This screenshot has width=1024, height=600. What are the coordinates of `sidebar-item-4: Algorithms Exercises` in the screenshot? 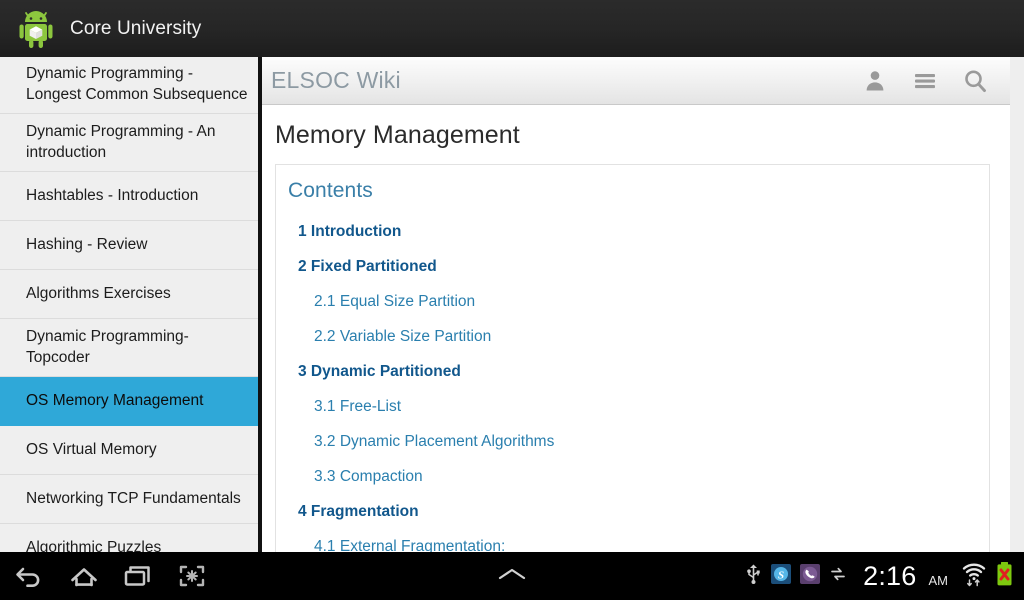 It's located at (129, 294).